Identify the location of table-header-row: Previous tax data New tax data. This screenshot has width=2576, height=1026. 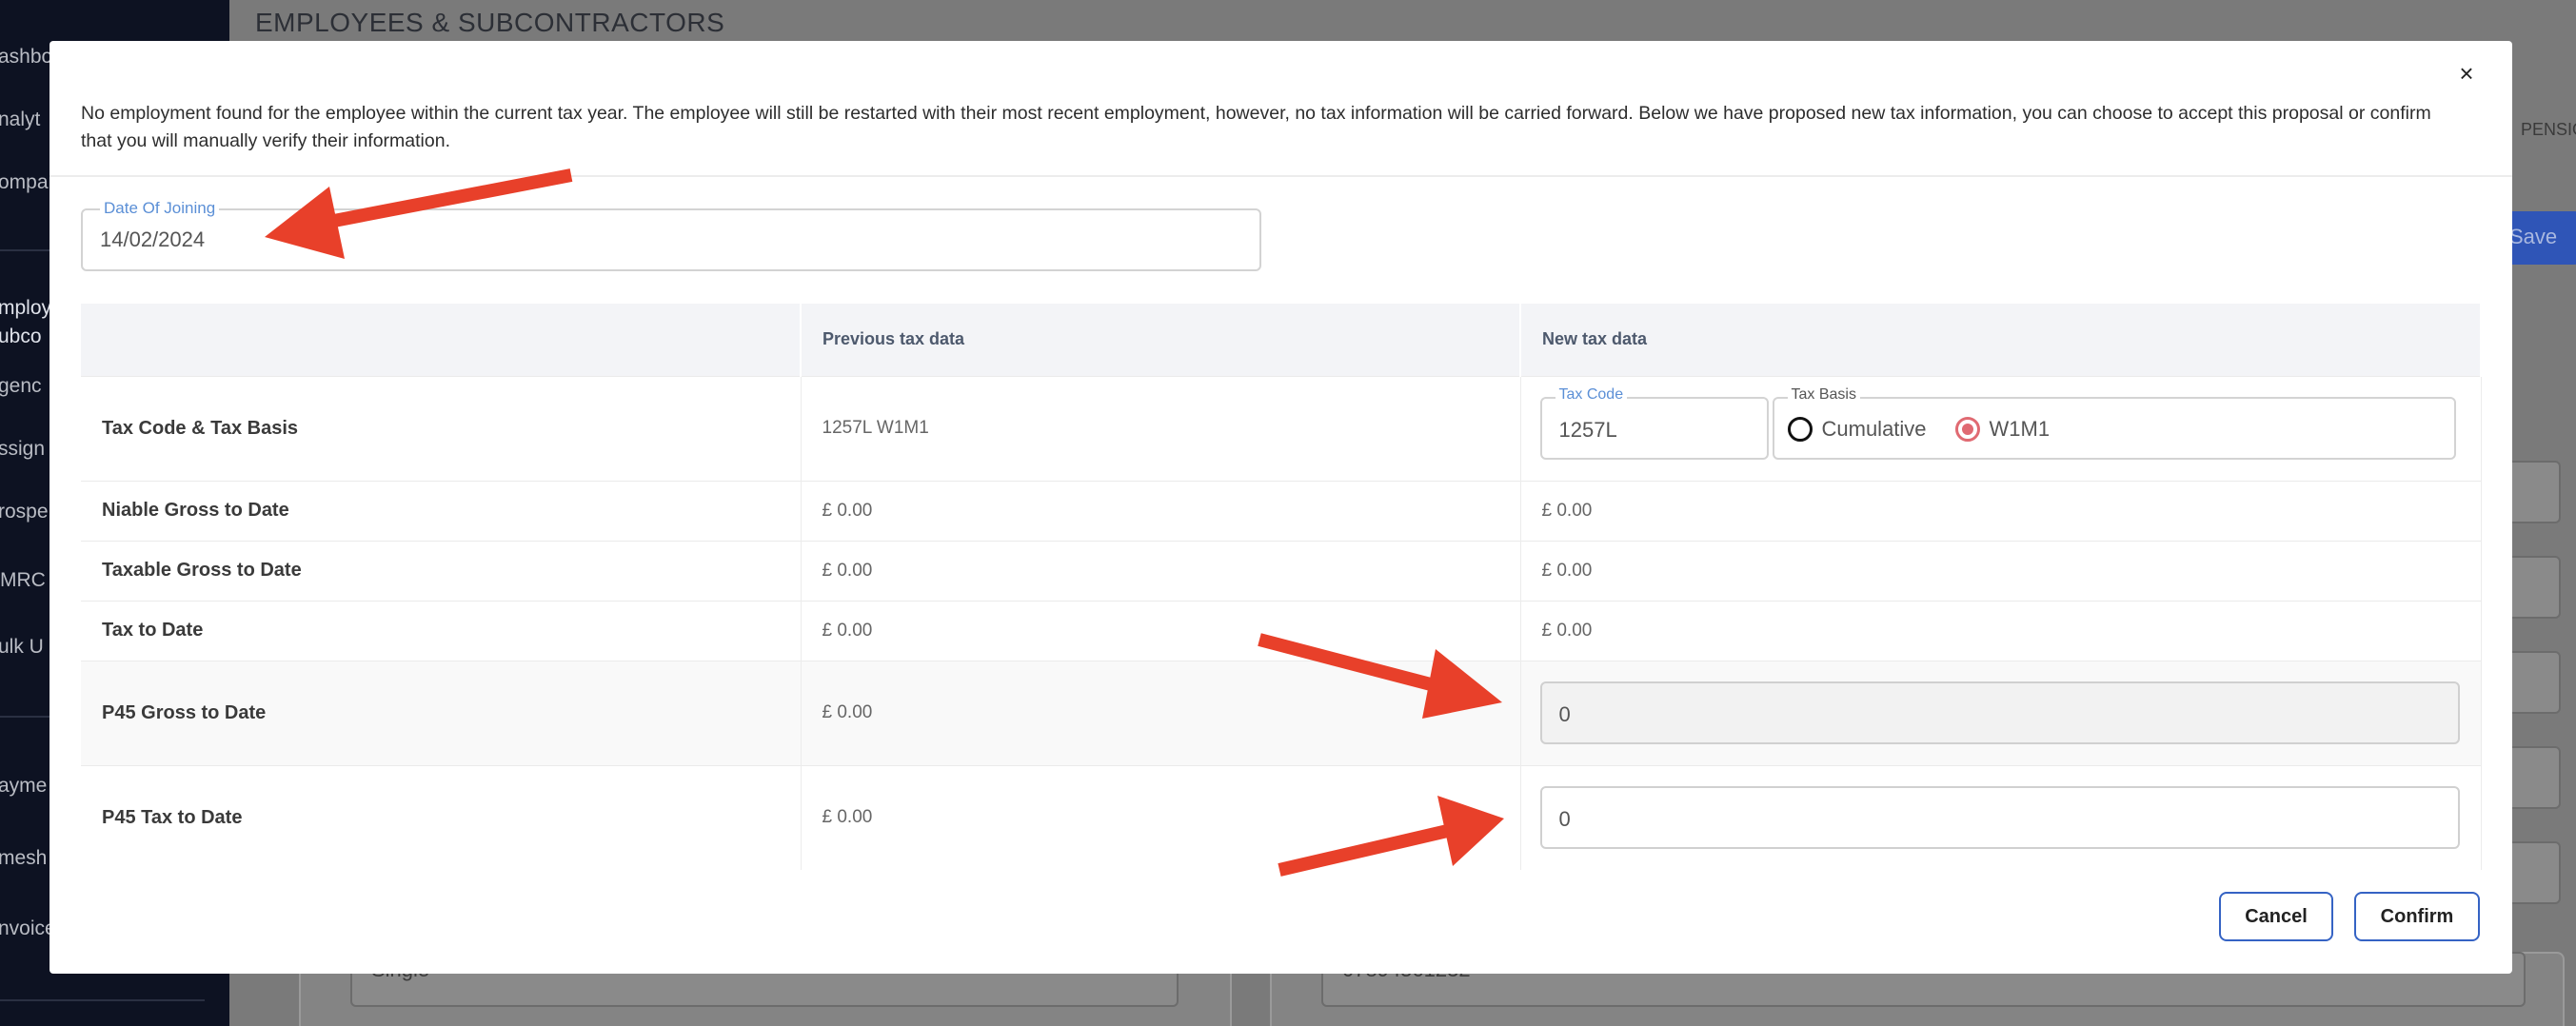
(1282, 340).